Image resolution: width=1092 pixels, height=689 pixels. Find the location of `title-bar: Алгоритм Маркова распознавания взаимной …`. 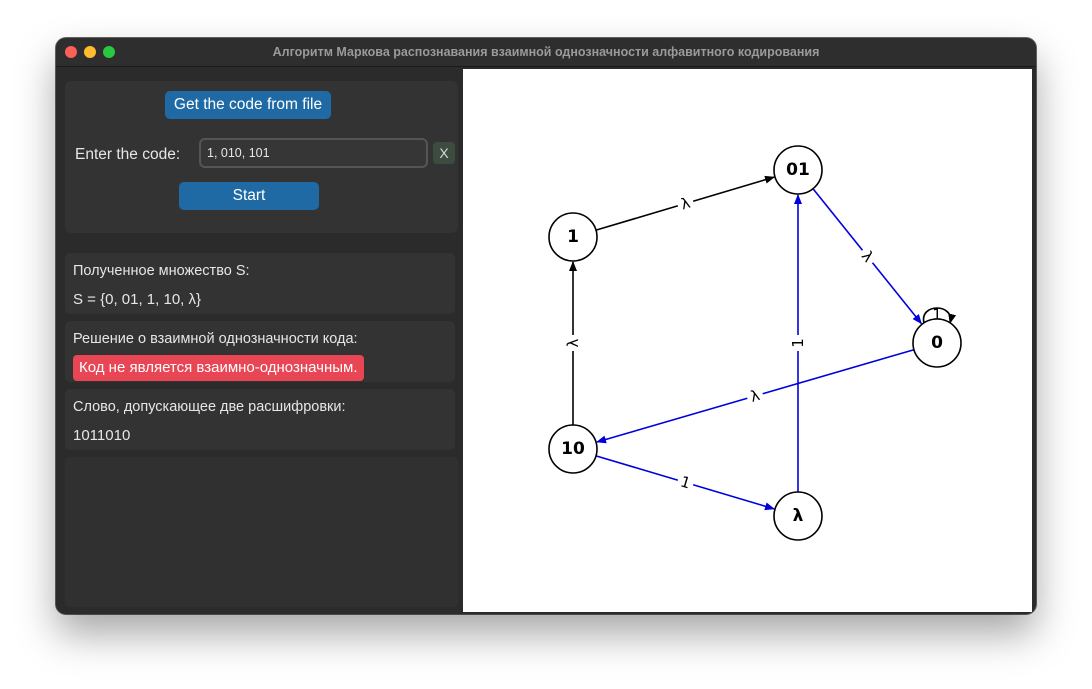

title-bar: Алгоритм Маркова распознавания взаимной … is located at coordinates (546, 52).